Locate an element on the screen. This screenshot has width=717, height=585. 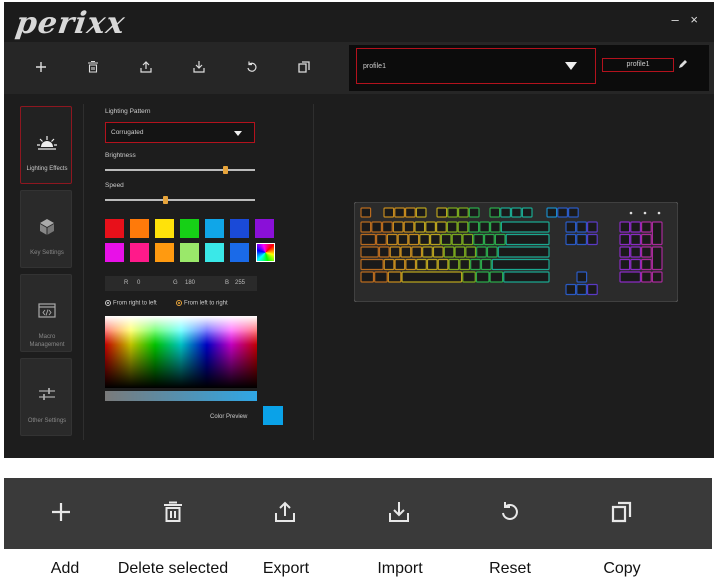
lighting-pattern-dropdown: Corrugated is located at coordinates (180, 132).